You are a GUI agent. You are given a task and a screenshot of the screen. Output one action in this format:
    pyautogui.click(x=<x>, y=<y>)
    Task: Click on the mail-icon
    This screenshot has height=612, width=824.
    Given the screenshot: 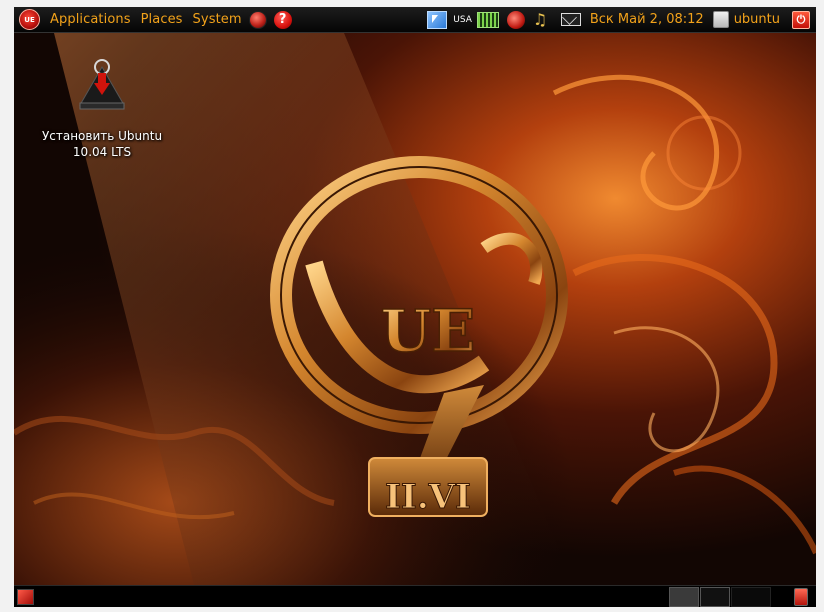 What is the action you would take?
    pyautogui.click(x=570, y=19)
    